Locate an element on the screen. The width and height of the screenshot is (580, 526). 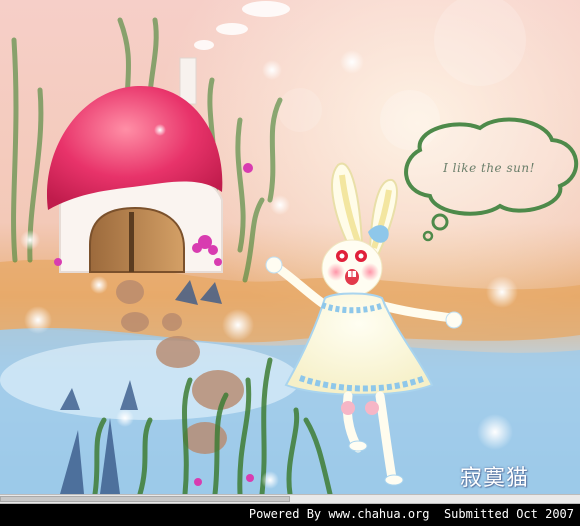
artist-signature: 寂寞猫 is located at coordinates (495, 478).